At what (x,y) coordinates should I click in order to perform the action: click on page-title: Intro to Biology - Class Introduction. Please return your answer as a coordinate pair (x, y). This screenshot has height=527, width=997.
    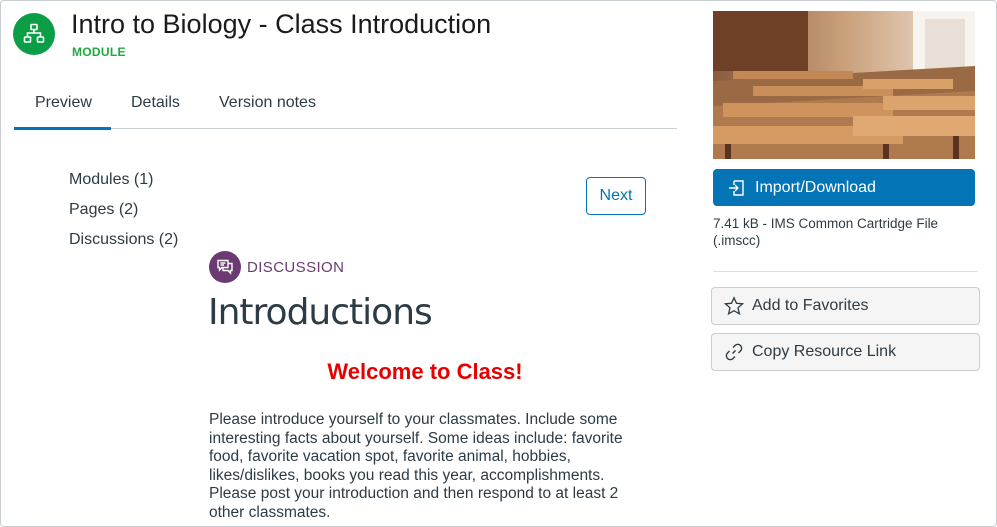
    Looking at the image, I should click on (281, 24).